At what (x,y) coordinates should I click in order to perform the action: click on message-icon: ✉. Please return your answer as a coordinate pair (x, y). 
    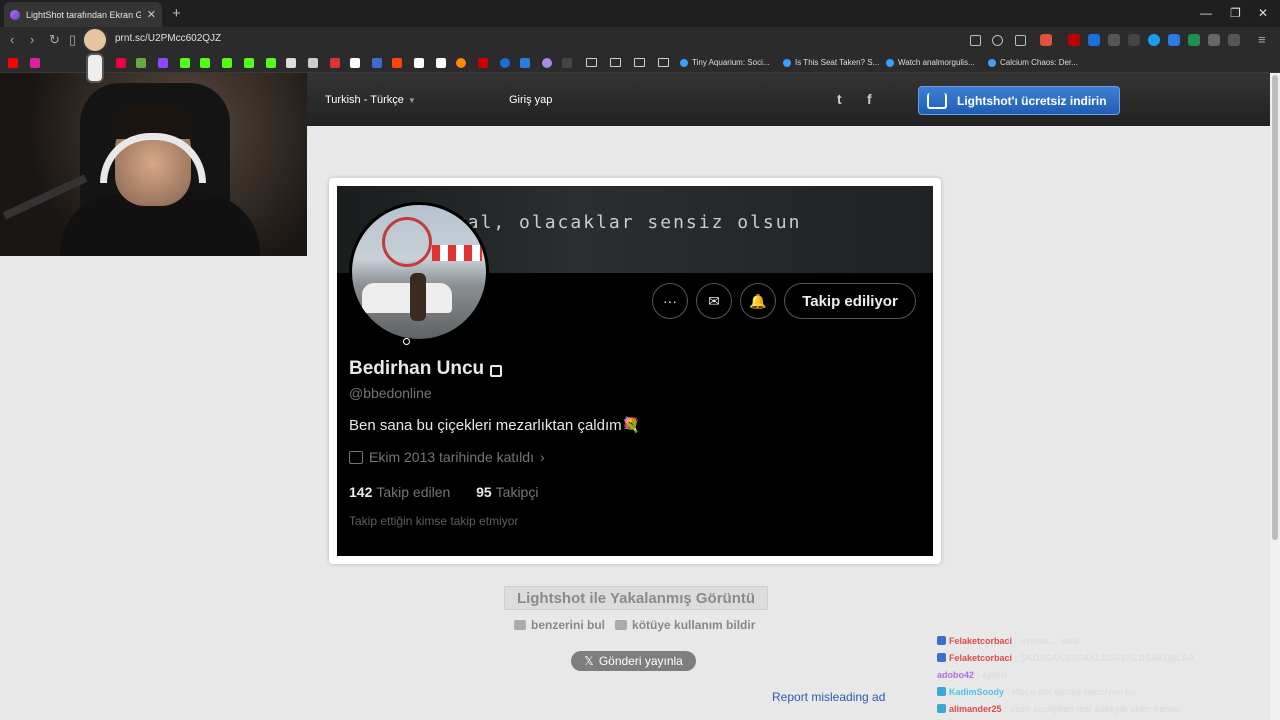
    Looking at the image, I should click on (714, 301).